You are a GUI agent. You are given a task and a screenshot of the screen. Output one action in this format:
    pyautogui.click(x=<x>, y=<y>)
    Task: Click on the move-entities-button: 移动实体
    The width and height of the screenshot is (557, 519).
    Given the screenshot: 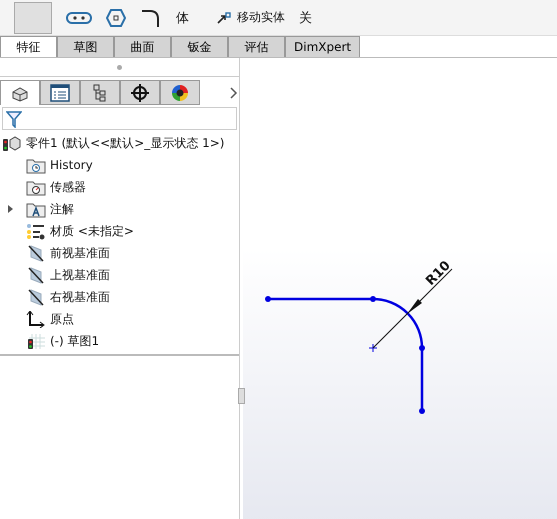 What is the action you would take?
    pyautogui.click(x=251, y=17)
    